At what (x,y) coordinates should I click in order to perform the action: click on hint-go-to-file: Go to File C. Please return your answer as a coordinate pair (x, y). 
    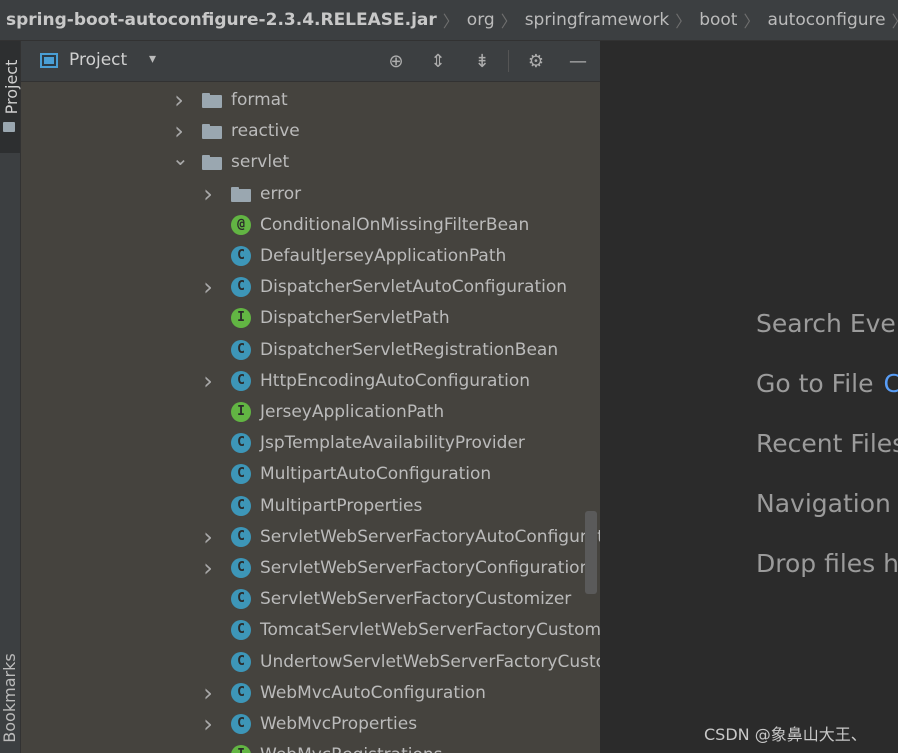
    Looking at the image, I should click on (827, 383).